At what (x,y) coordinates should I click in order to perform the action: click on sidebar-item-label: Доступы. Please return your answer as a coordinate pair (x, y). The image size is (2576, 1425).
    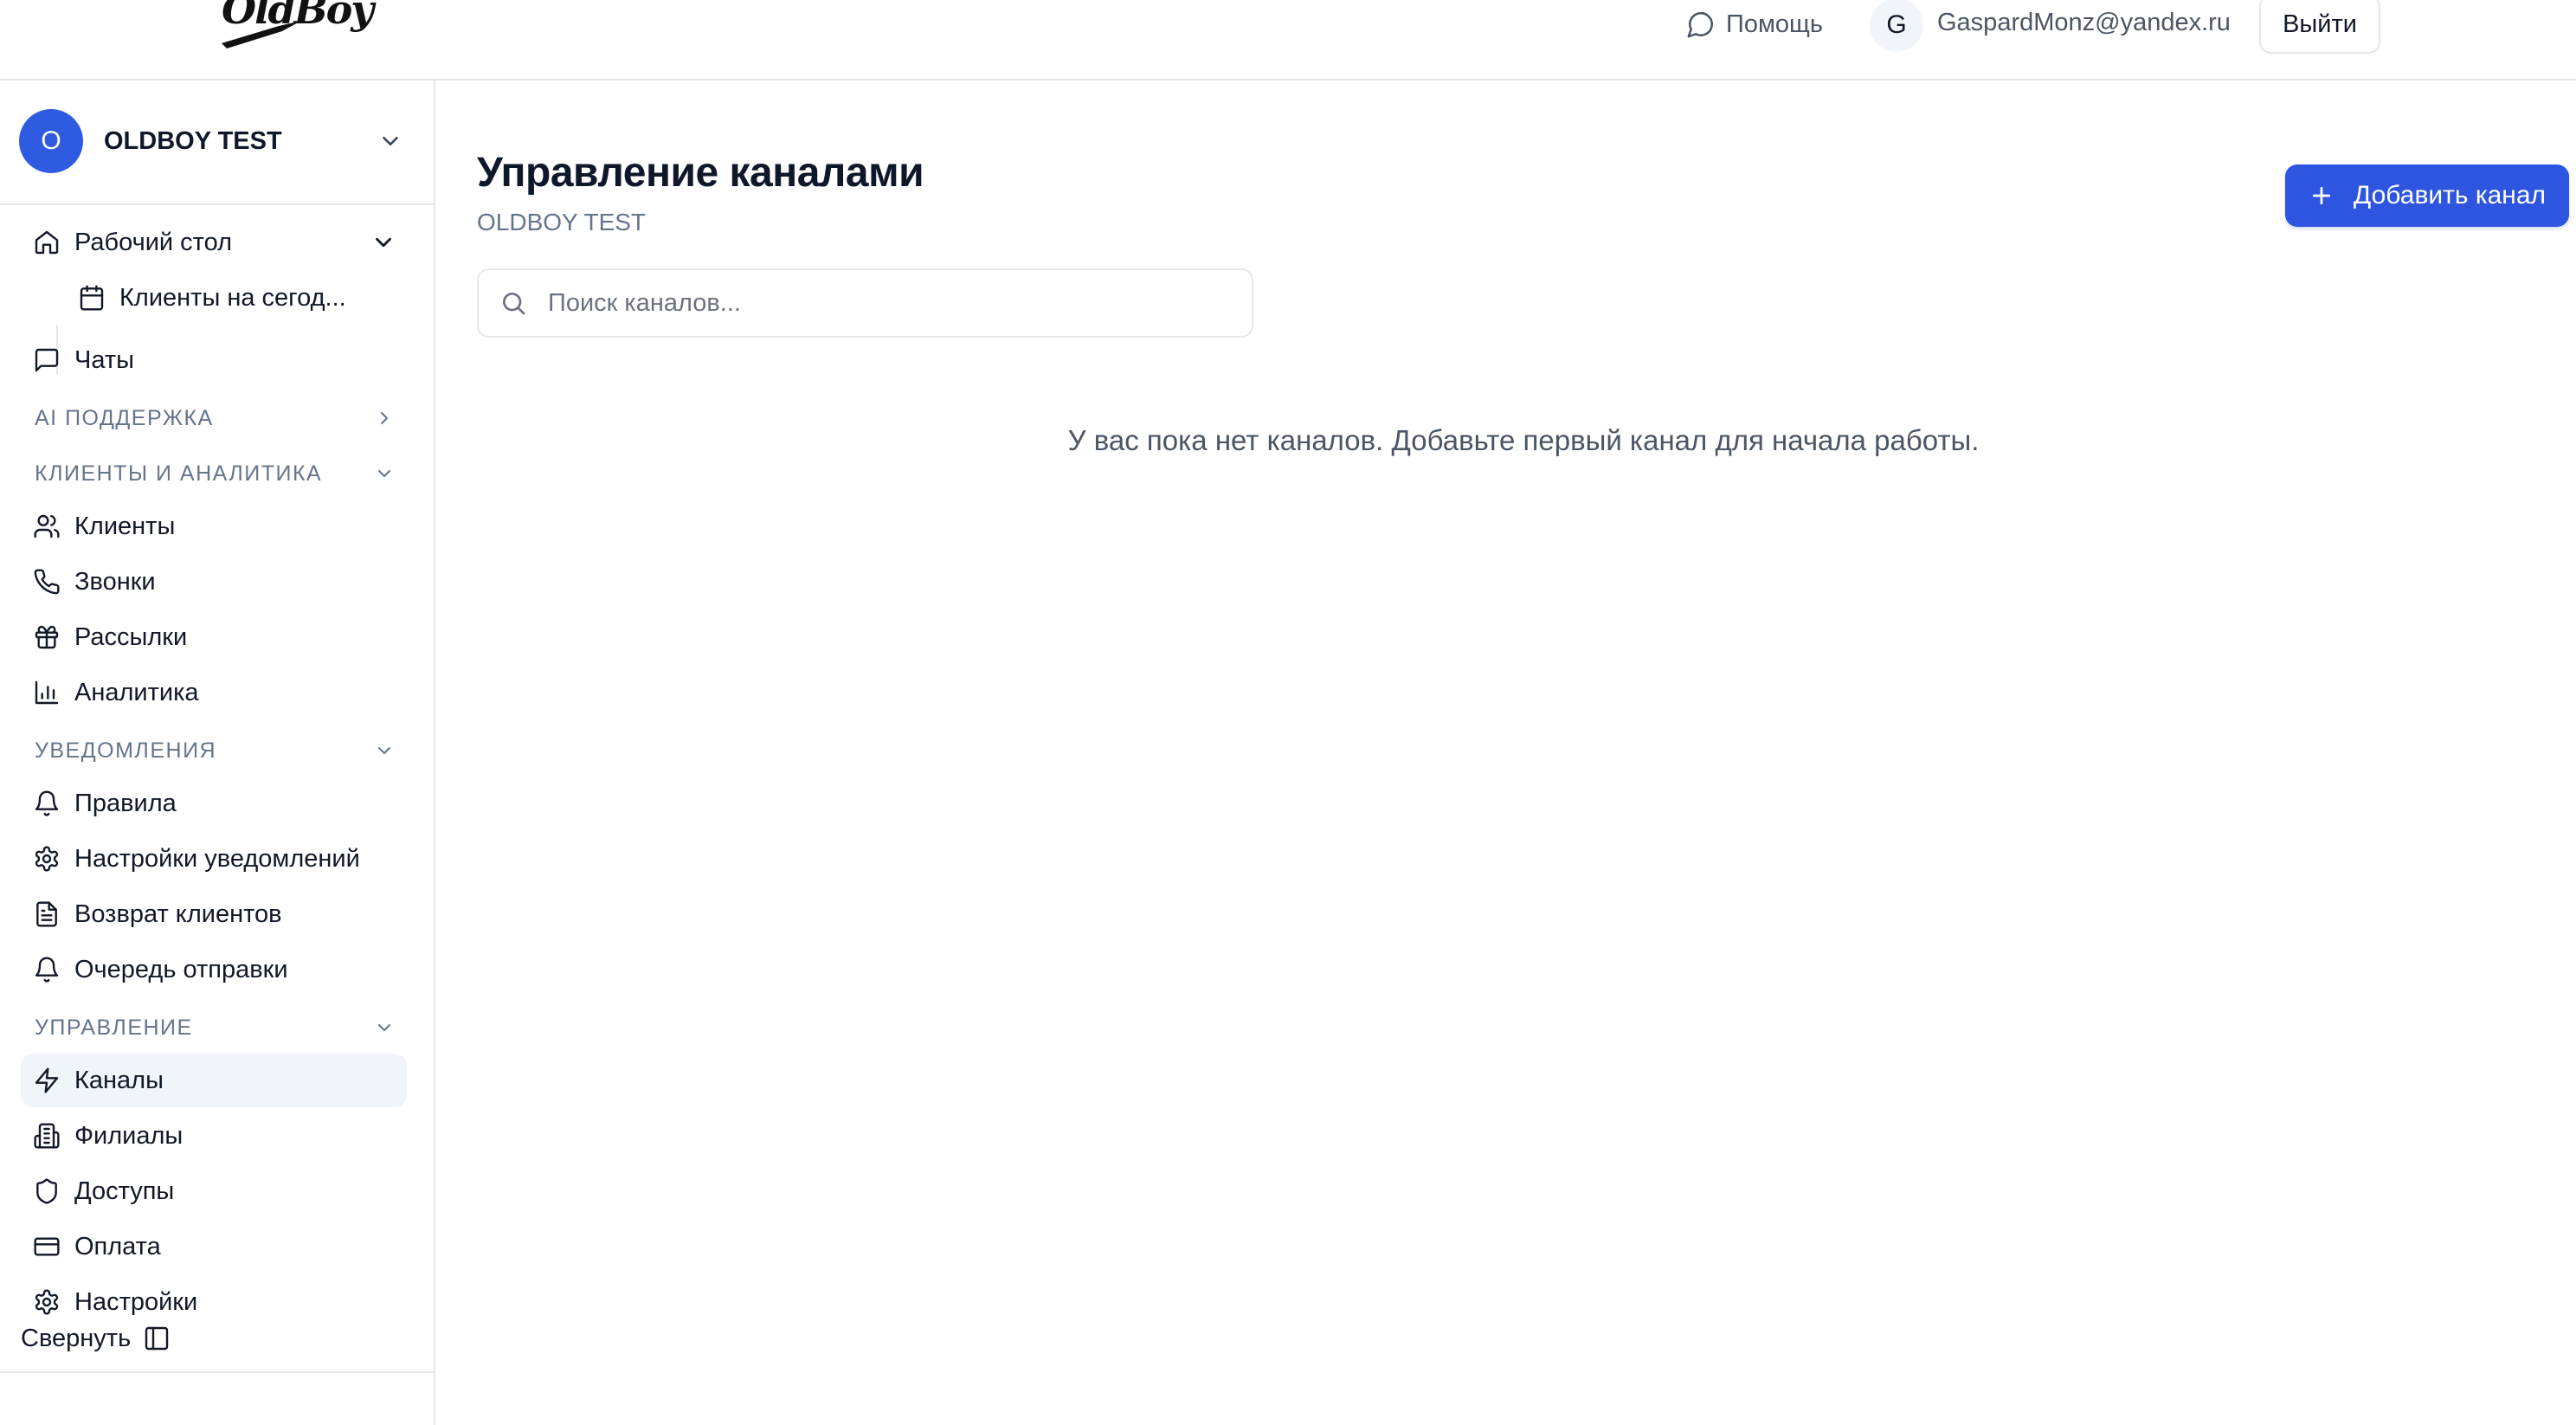
    Looking at the image, I should click on (124, 1191).